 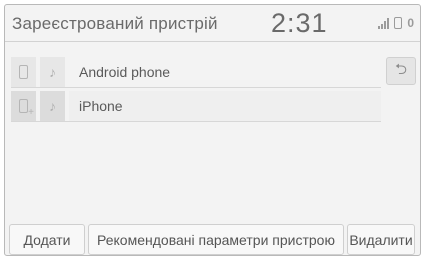 What do you see at coordinates (225, 72) in the screenshot?
I see `device-name: Android phone` at bounding box center [225, 72].